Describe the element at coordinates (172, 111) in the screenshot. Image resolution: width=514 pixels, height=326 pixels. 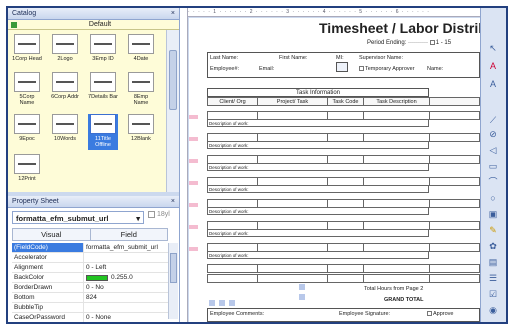
I see `catalog-scrollbar` at that location.